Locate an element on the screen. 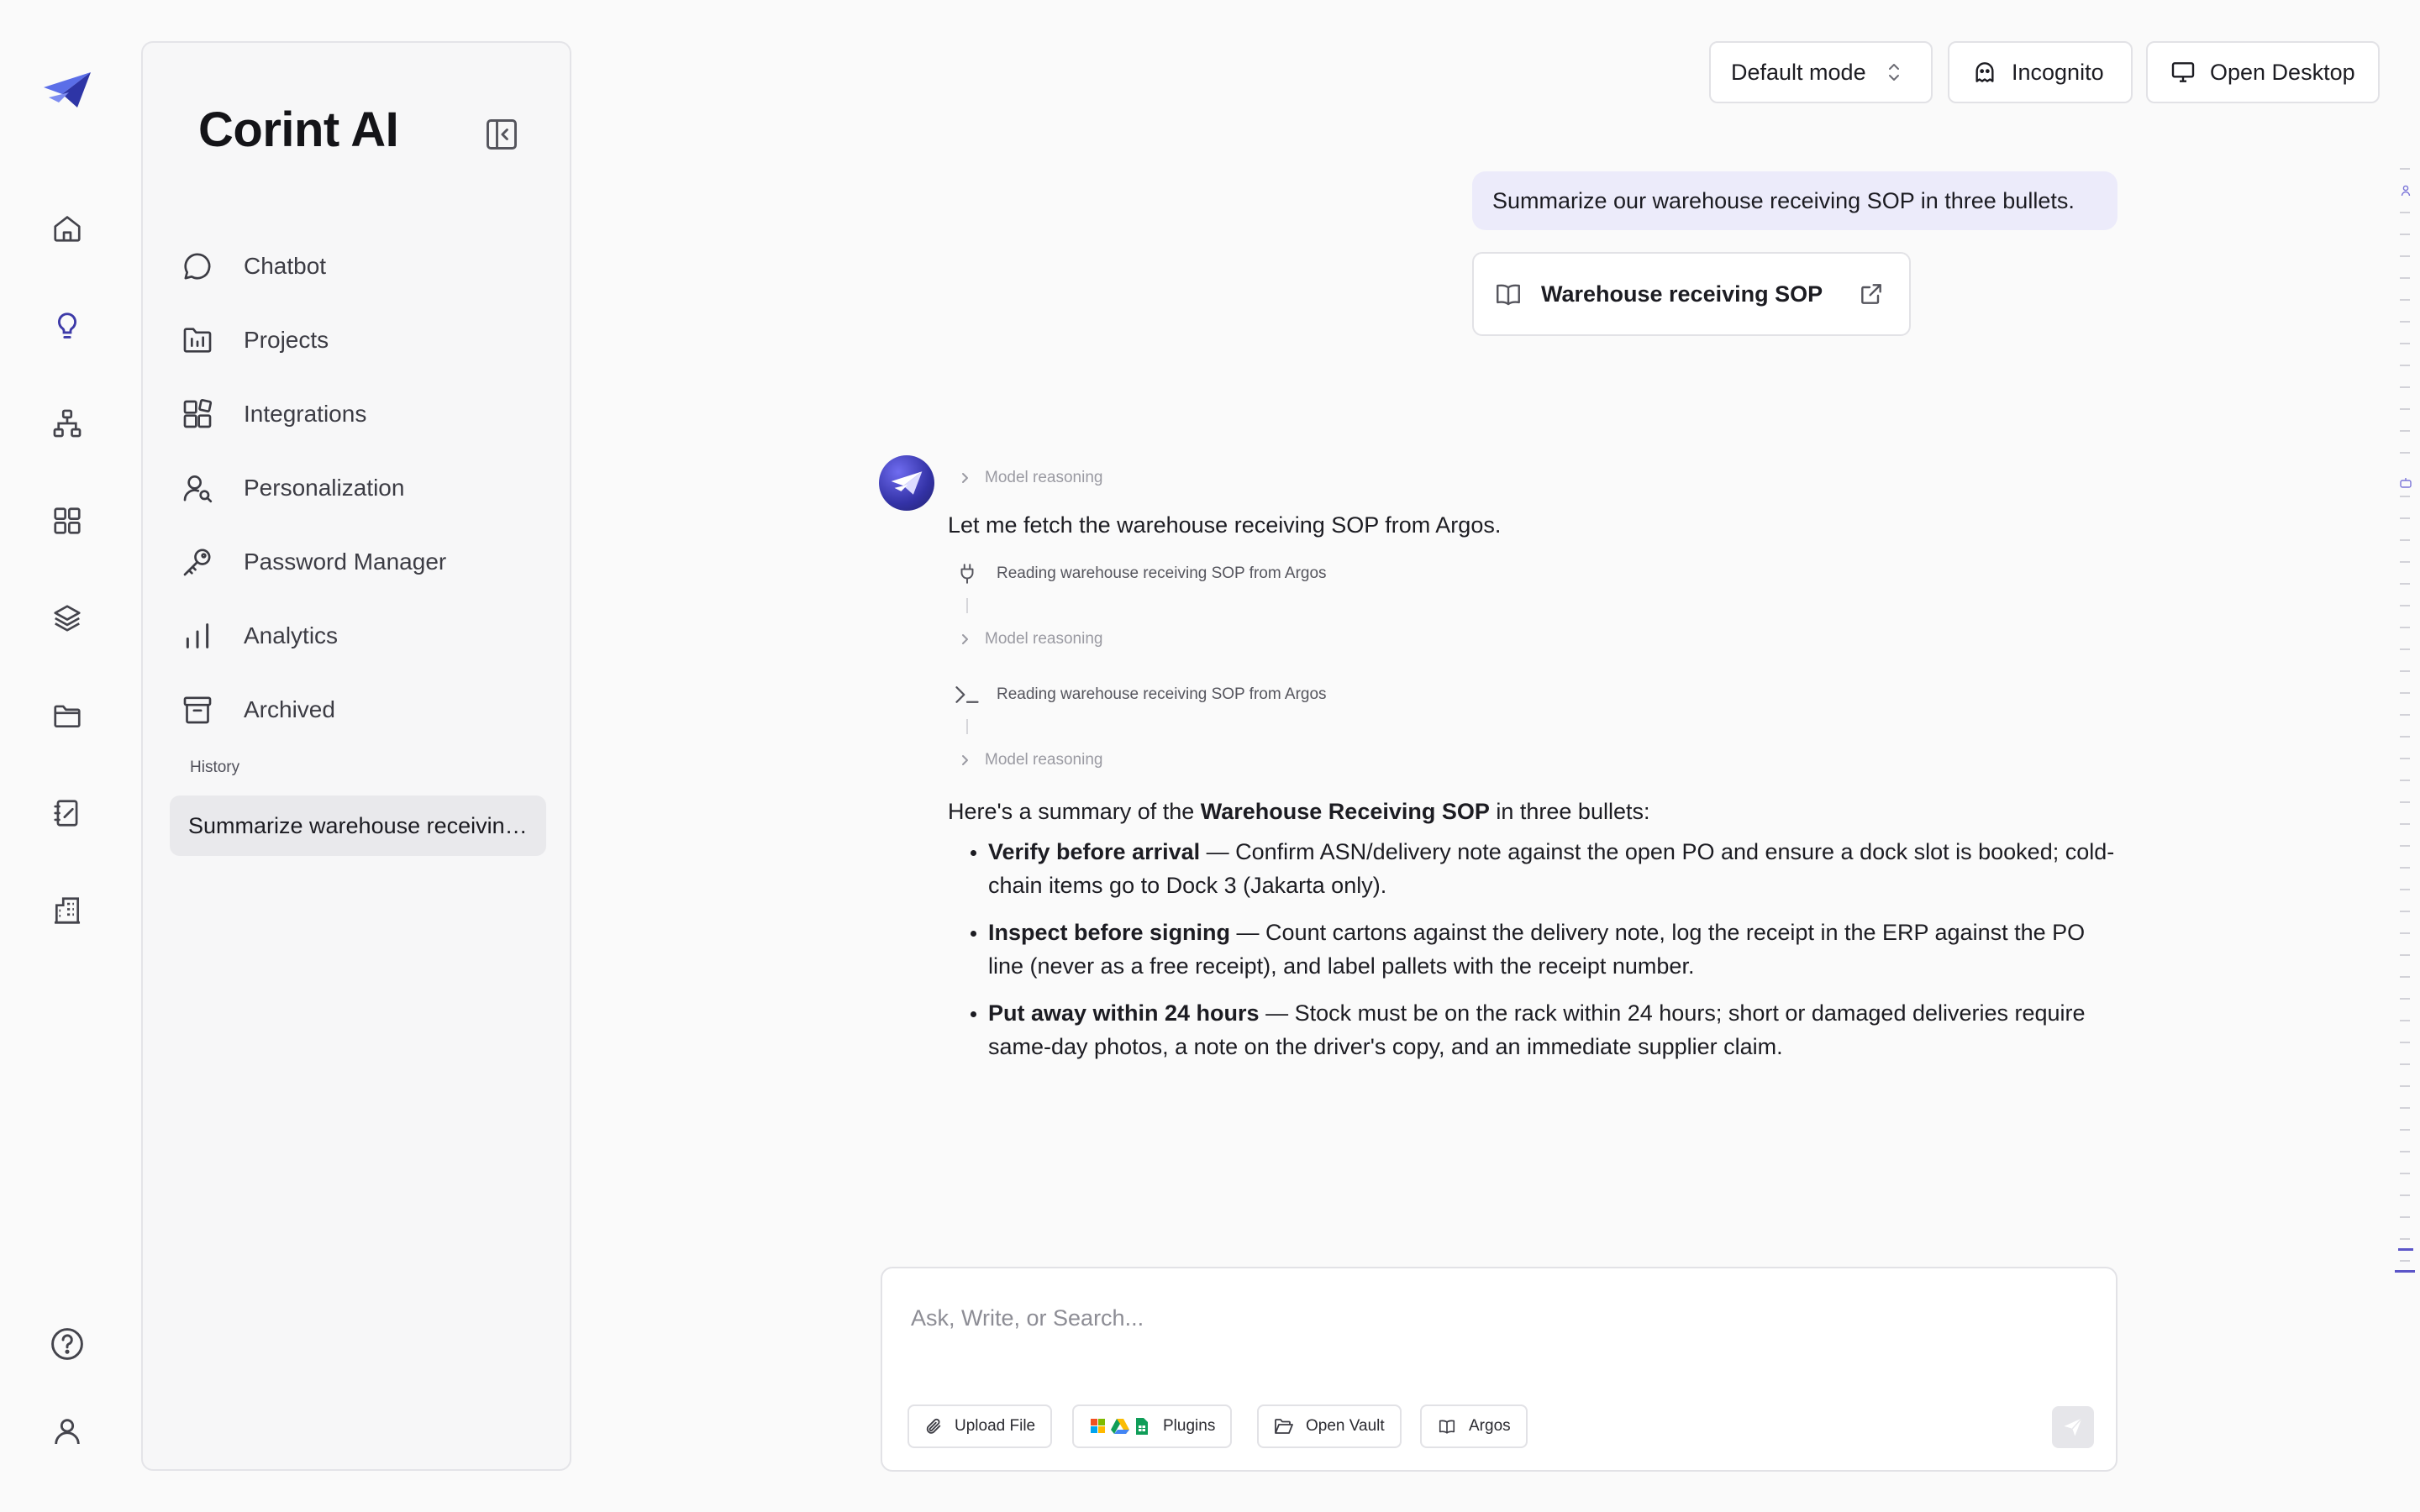  sidebar-item-label: Chatbot is located at coordinates (285, 266).